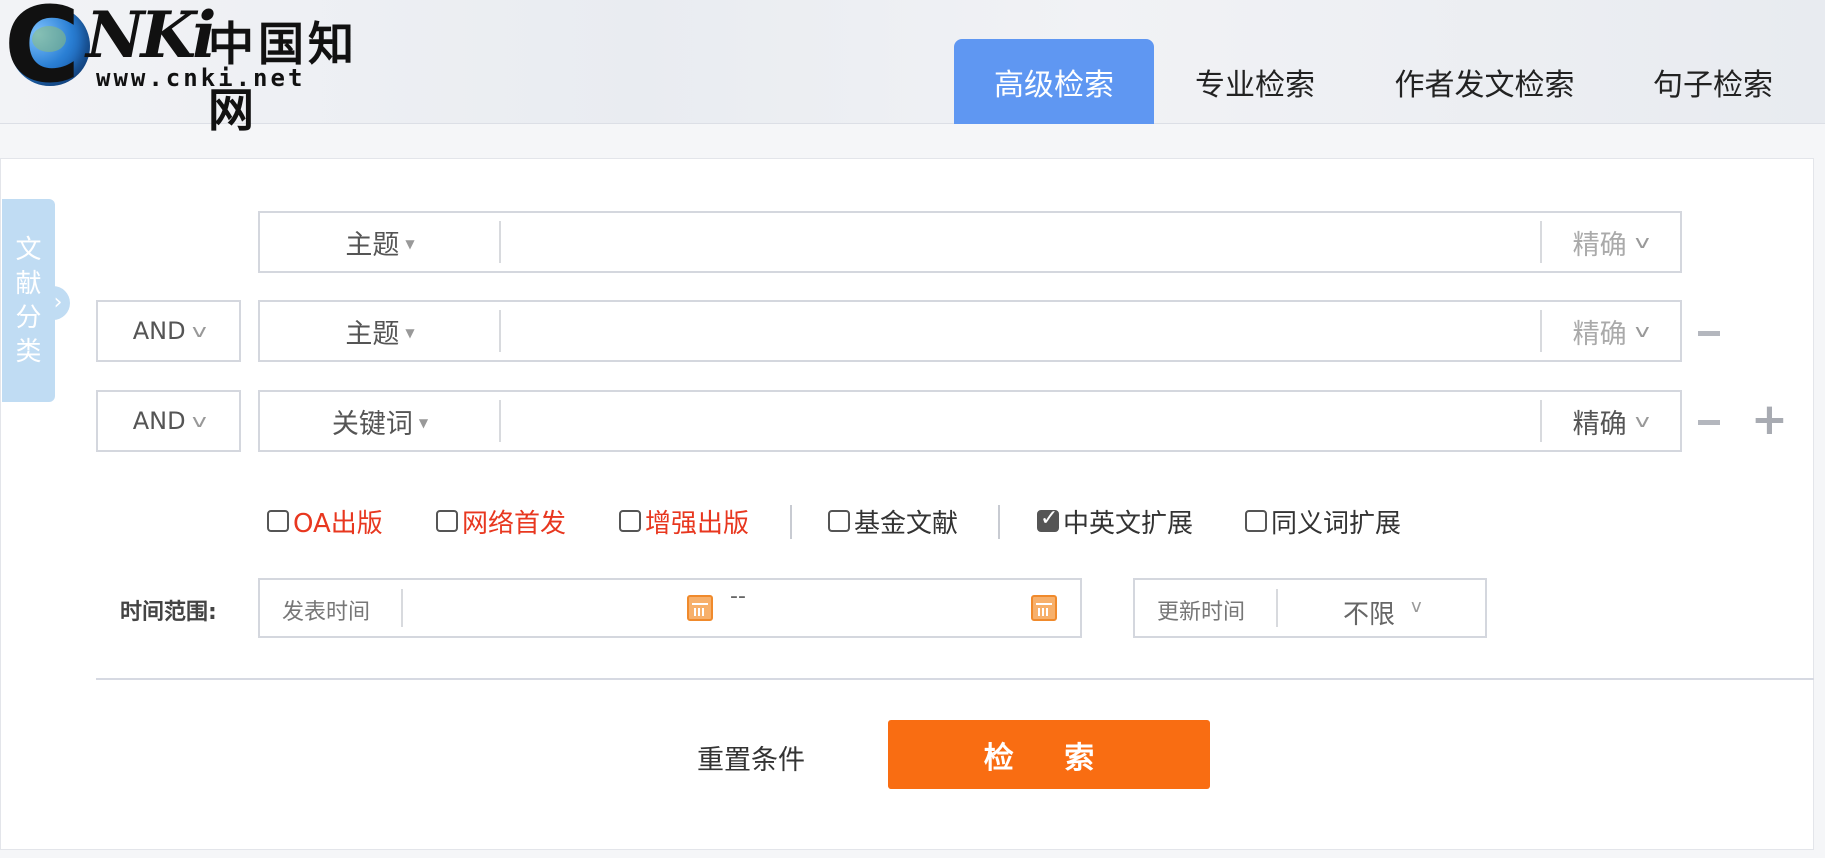 This screenshot has height=858, width=1825. I want to click on option-enhanced: 增强出版, so click(684, 521).